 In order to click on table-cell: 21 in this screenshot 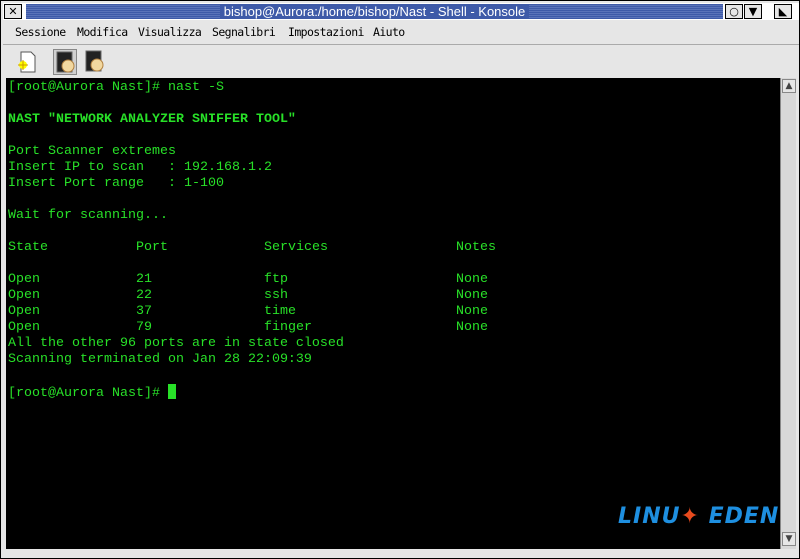, I will do `click(144, 279)`.